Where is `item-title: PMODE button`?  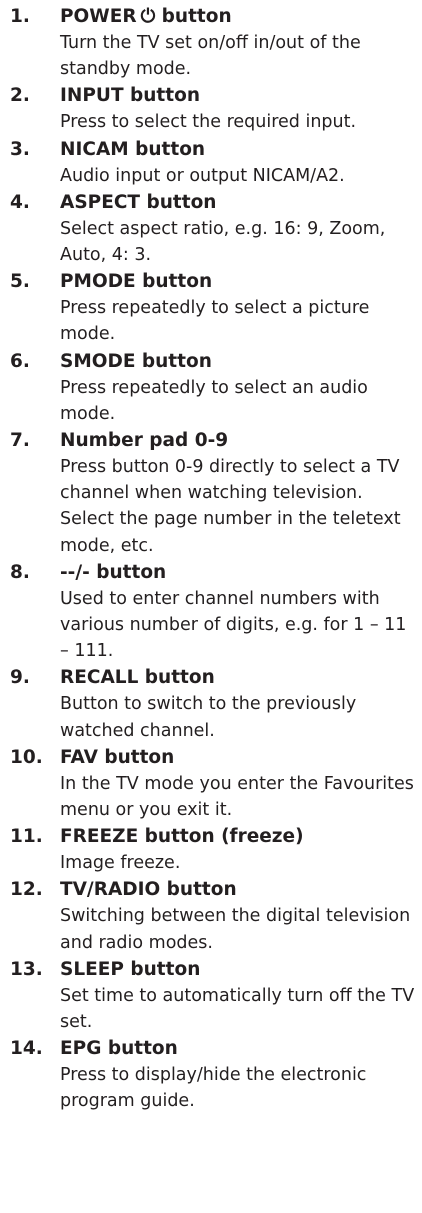
item-title: PMODE button is located at coordinates (136, 282).